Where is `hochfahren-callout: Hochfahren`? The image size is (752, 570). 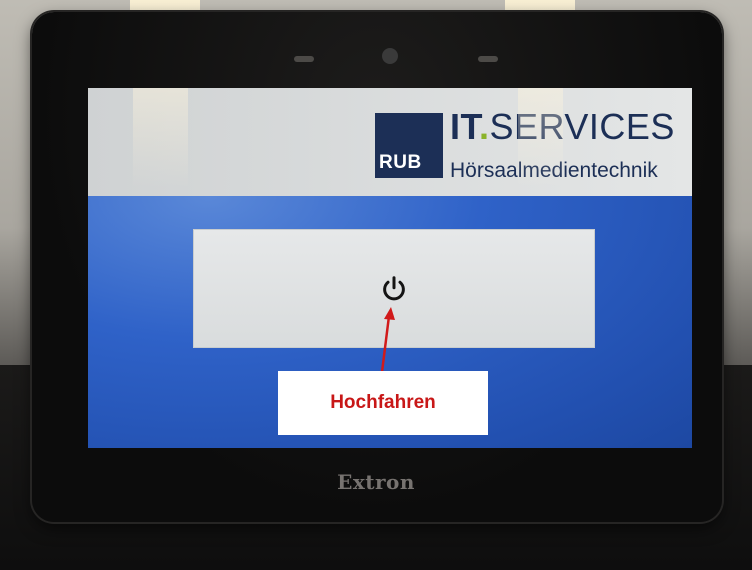
hochfahren-callout: Hochfahren is located at coordinates (383, 403).